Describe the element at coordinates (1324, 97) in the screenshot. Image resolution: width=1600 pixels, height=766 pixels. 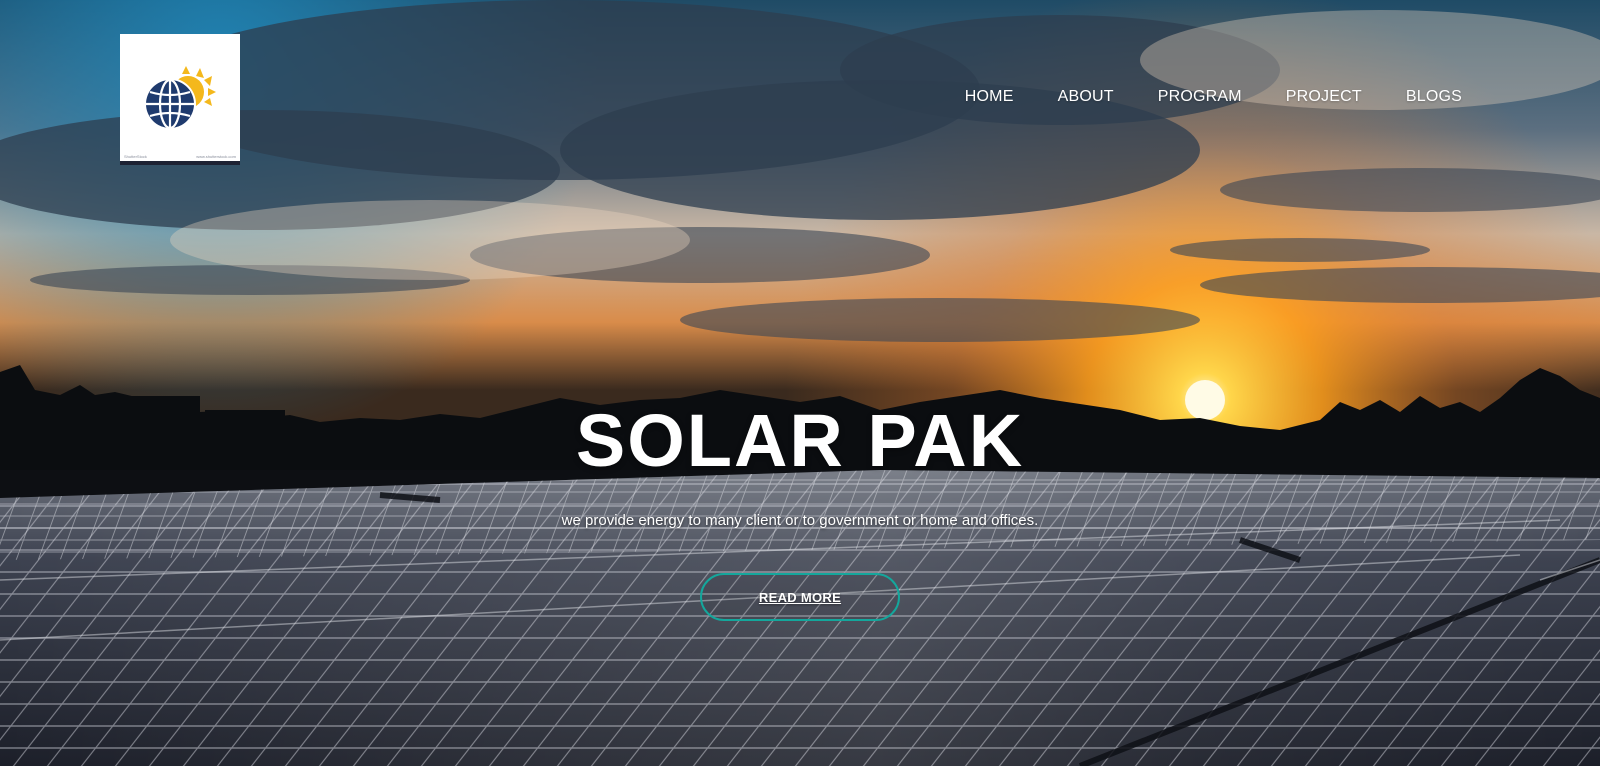
I see `nav-item-project: PROJECT` at that location.